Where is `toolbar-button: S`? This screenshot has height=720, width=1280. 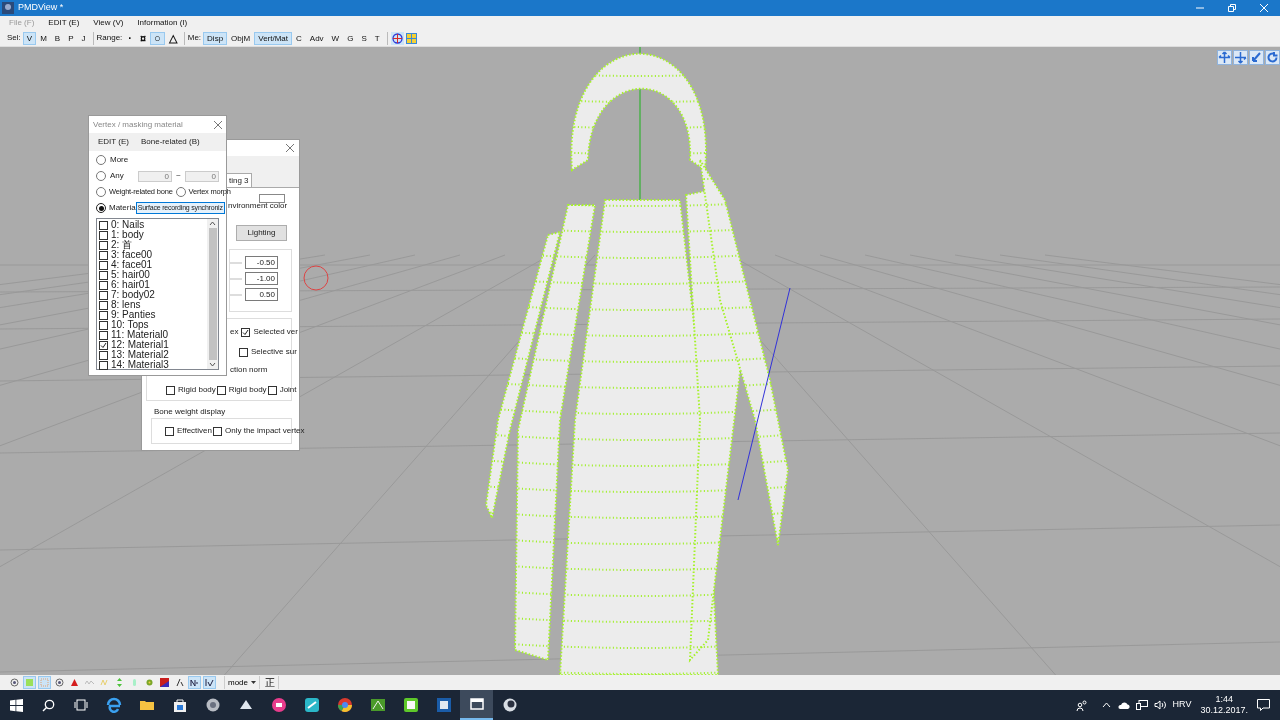 toolbar-button: S is located at coordinates (364, 38).